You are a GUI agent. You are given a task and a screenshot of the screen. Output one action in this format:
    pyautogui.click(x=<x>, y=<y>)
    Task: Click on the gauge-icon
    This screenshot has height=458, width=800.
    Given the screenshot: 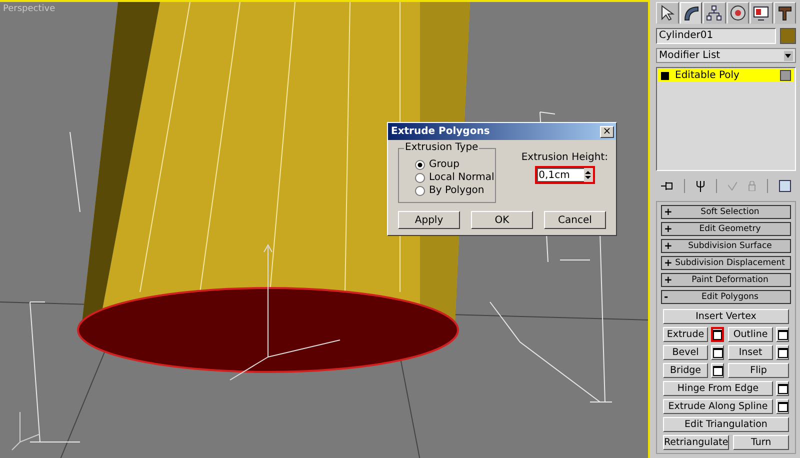 What is the action you would take?
    pyautogui.click(x=737, y=13)
    